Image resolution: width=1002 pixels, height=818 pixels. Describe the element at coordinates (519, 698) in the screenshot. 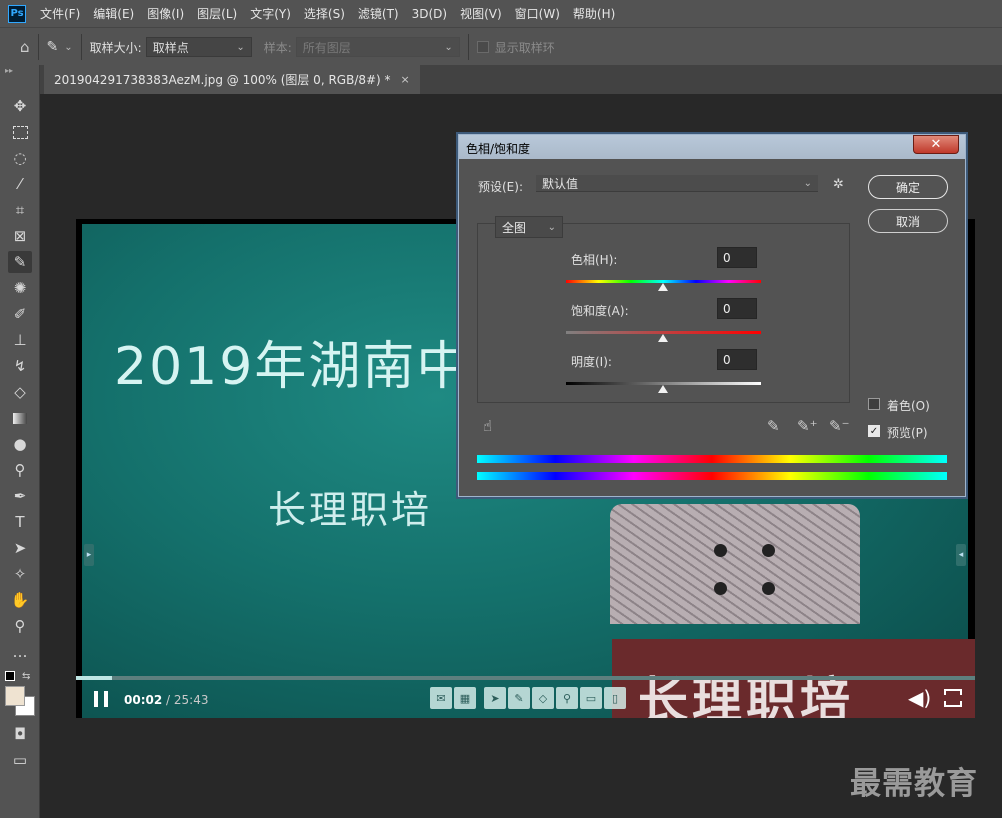

I see `pen-icon: ✎` at that location.